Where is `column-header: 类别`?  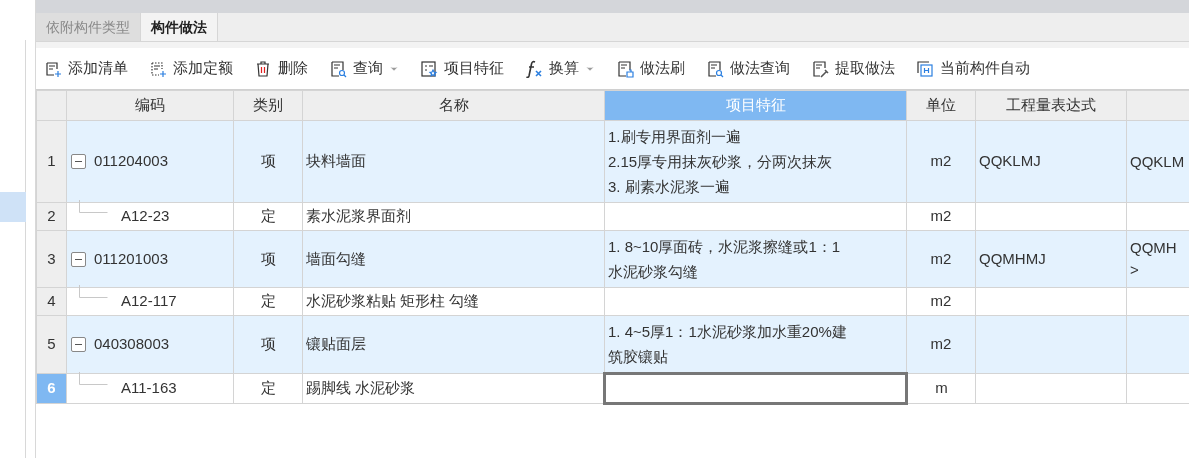 column-header: 类别 is located at coordinates (268, 105).